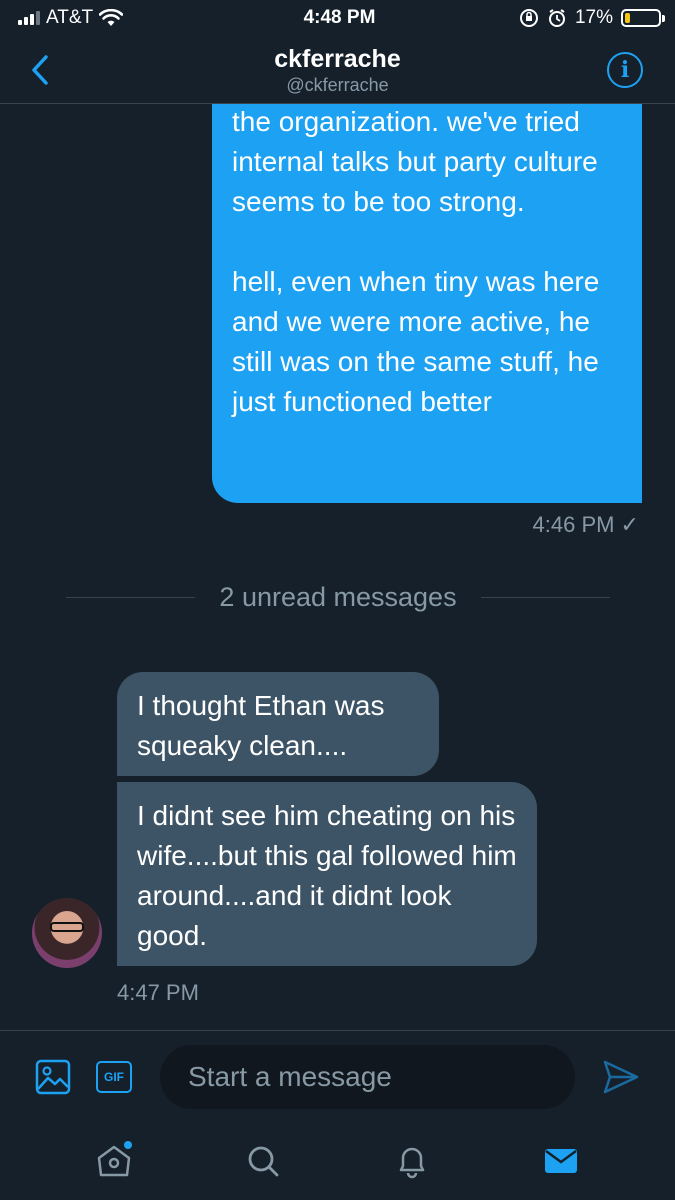 The image size is (675, 1200). I want to click on battery-percent: 17%, so click(593, 17).